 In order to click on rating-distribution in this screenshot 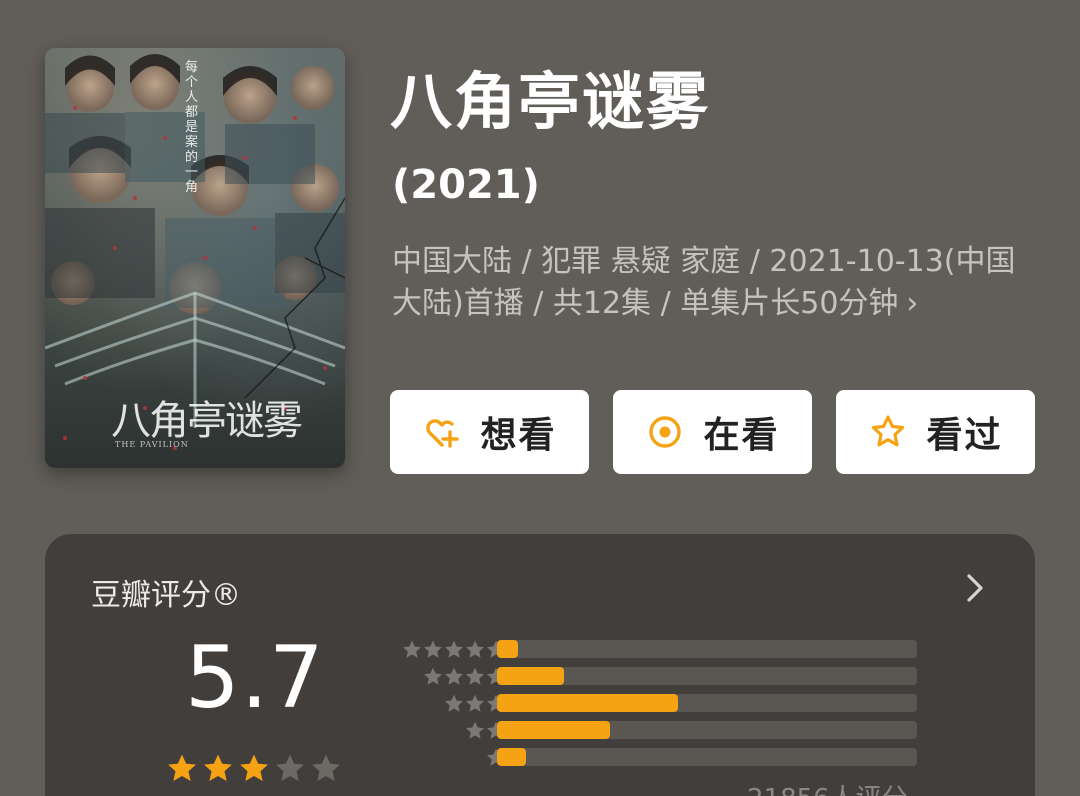, I will do `click(675, 703)`.